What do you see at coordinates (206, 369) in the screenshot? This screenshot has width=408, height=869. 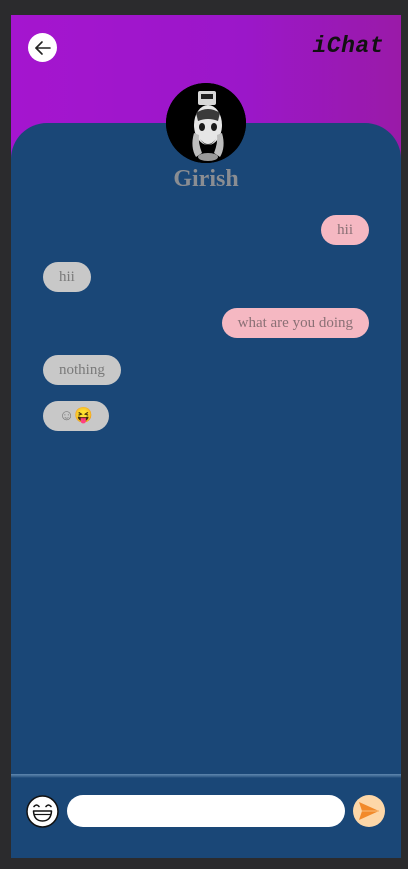 I see `message-row: nothing` at bounding box center [206, 369].